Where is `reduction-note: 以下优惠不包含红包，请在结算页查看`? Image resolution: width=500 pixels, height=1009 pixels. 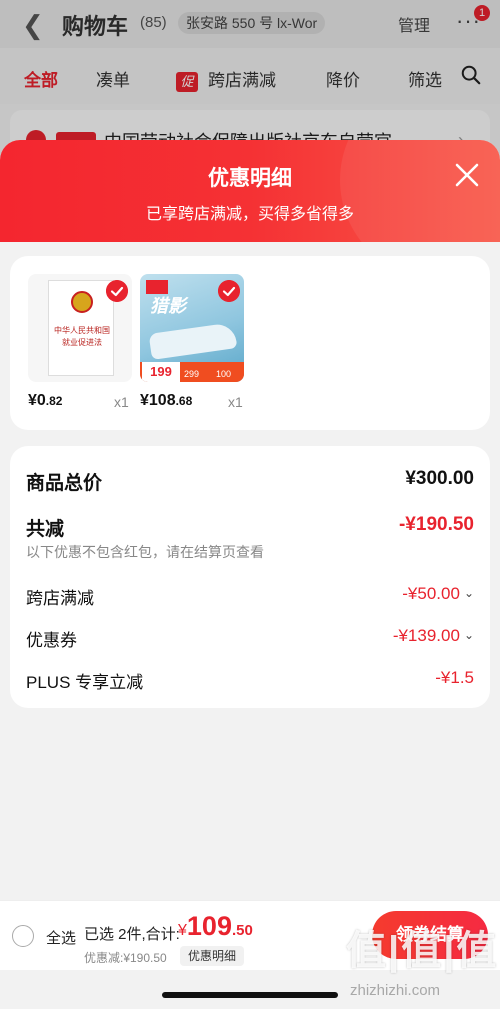
reduction-note: 以下优惠不包含红包，请在结算页查看 is located at coordinates (145, 552).